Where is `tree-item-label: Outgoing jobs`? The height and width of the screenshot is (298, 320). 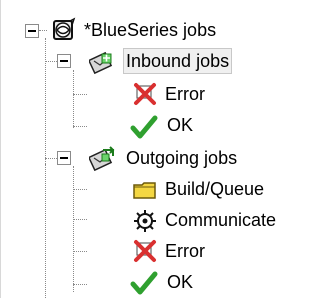 tree-item-label: Outgoing jobs is located at coordinates (182, 158).